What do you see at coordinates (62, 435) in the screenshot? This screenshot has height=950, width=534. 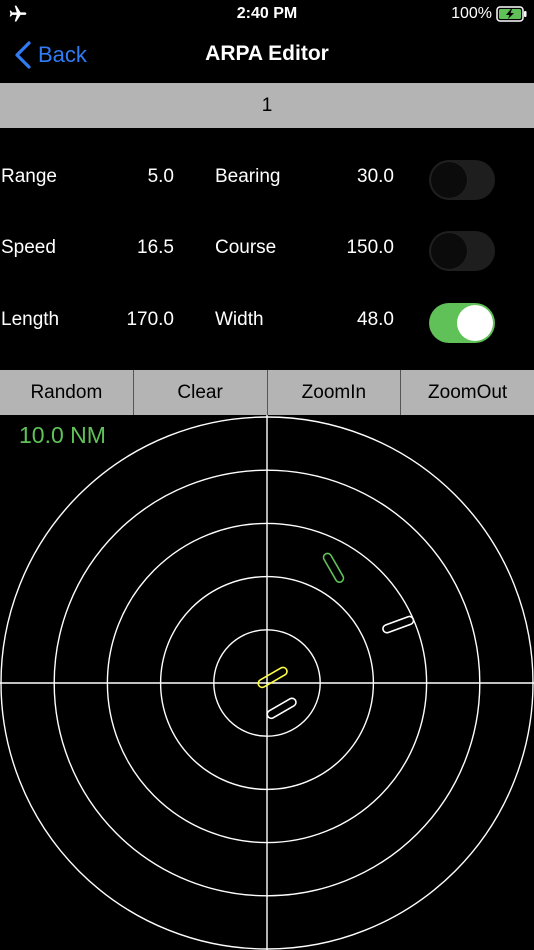 I see `range-scale-label: 10.0 NM` at bounding box center [62, 435].